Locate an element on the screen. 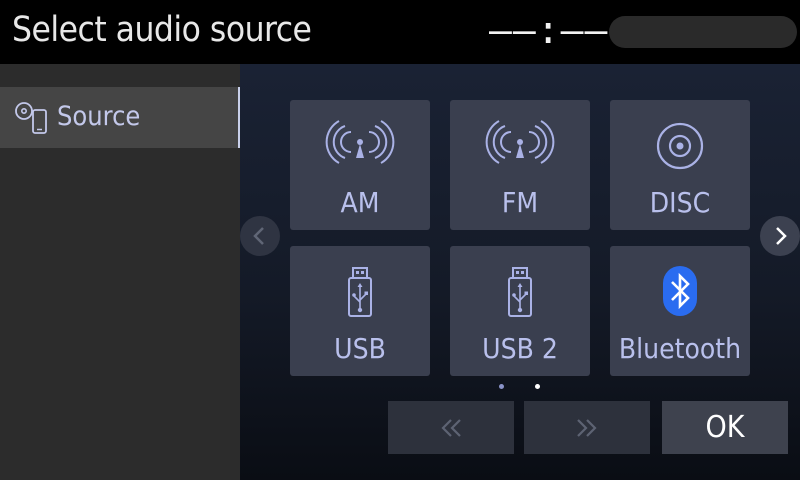 The image size is (800, 480). page-indicator-dot is located at coordinates (537, 386).